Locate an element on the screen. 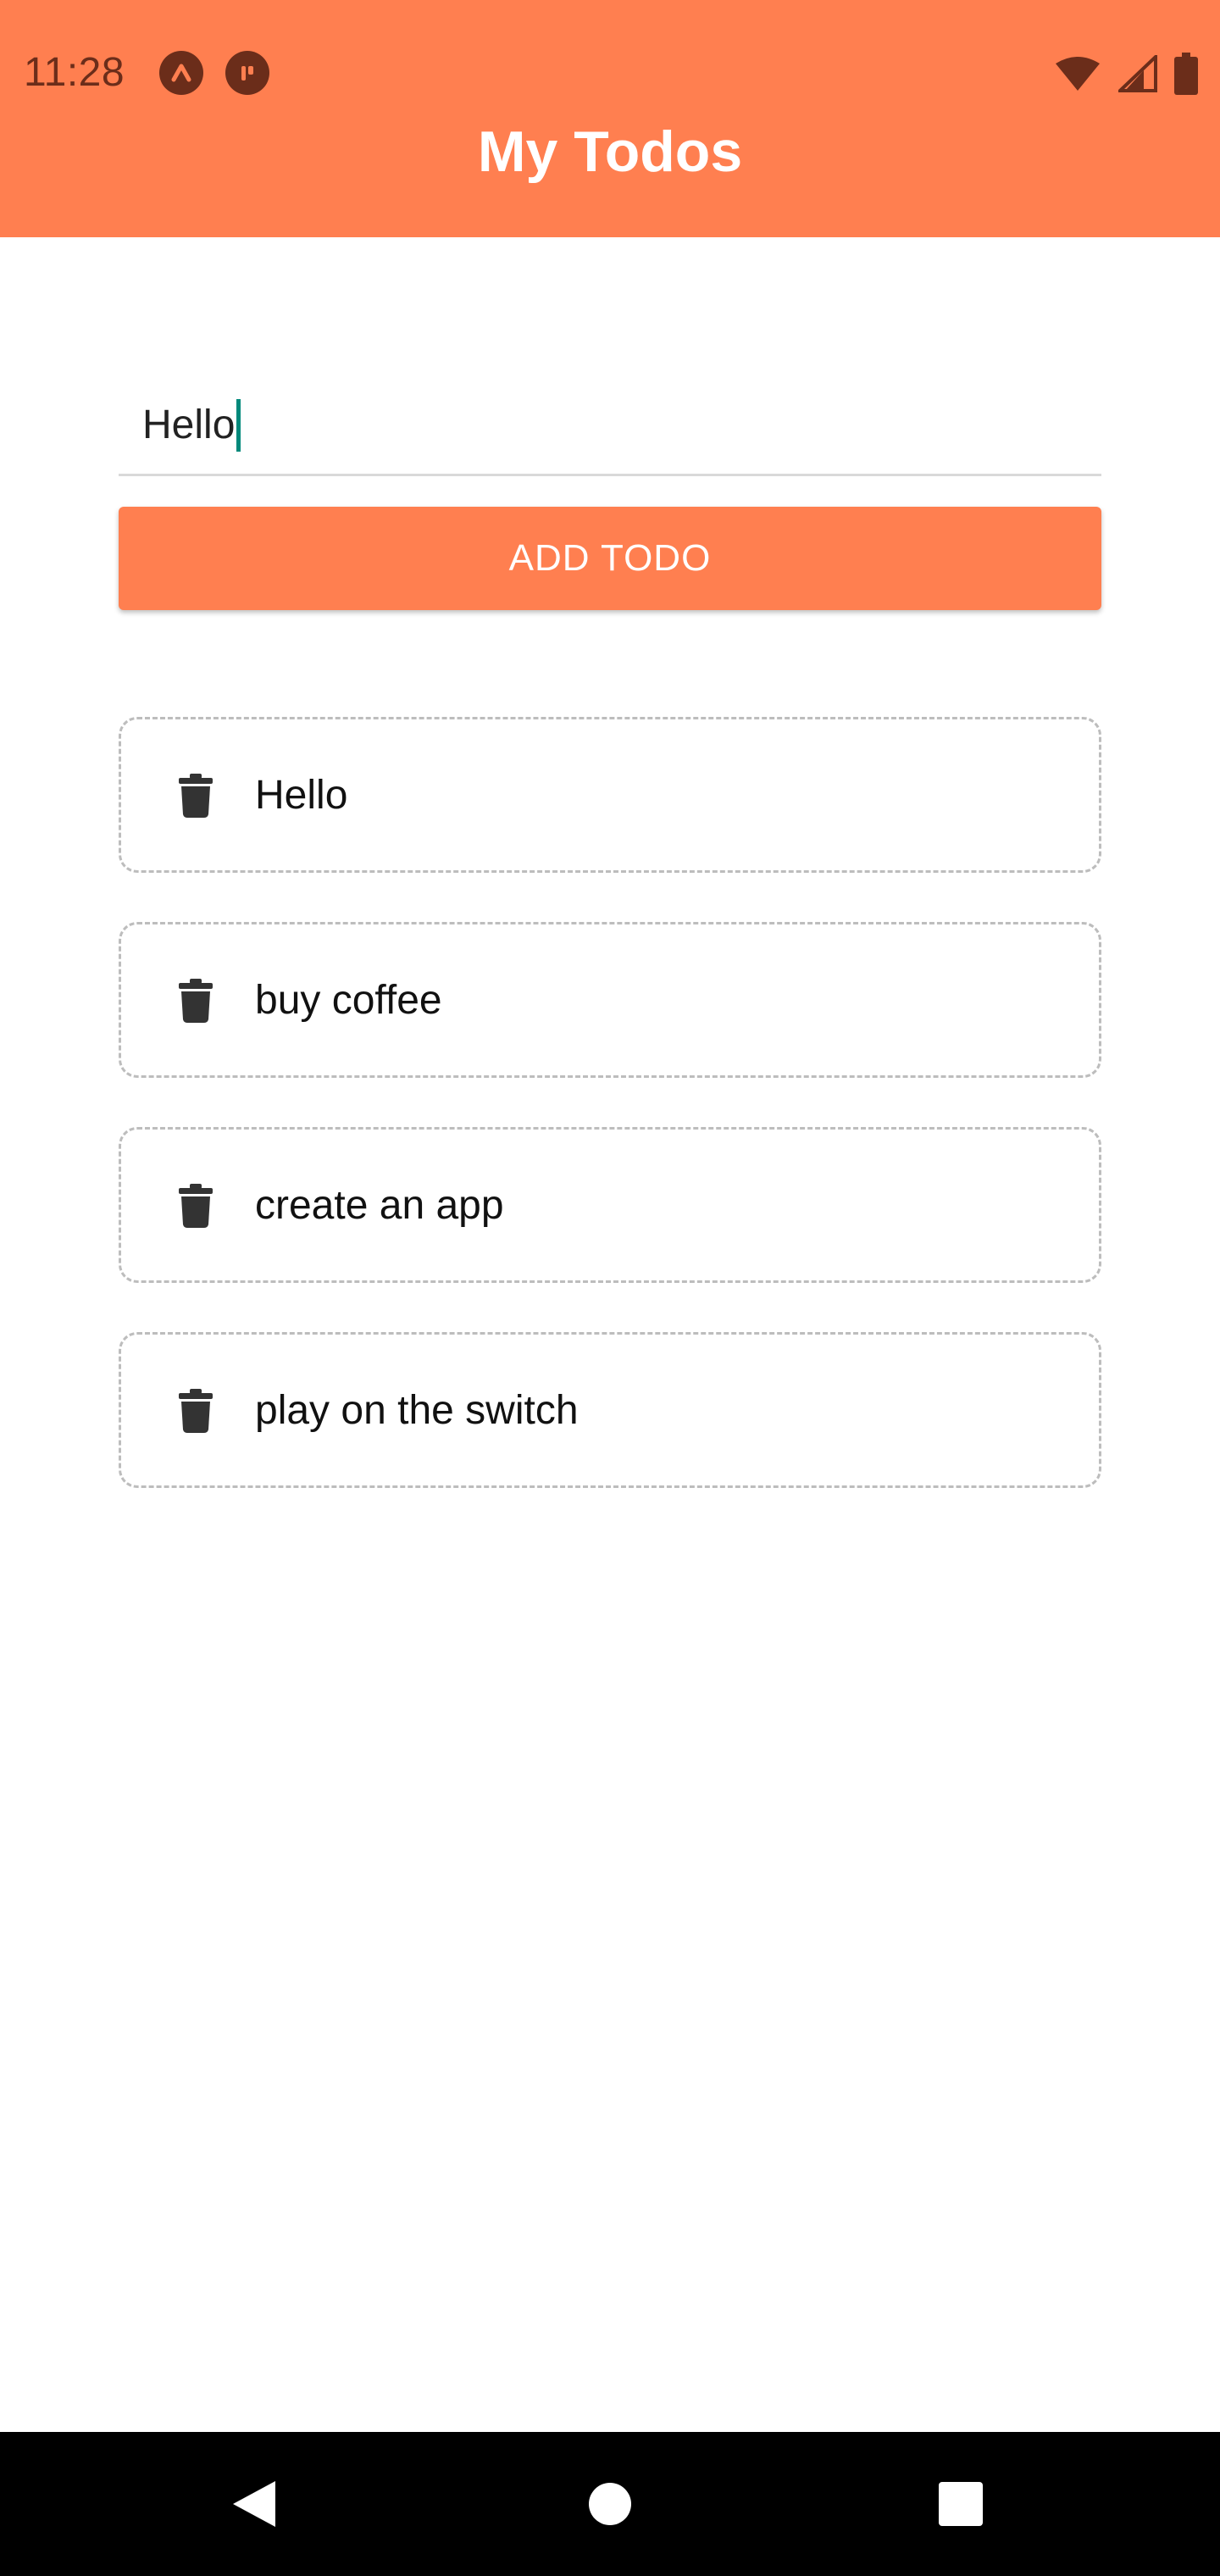  todo-item-text: buy coffee is located at coordinates (348, 1000).